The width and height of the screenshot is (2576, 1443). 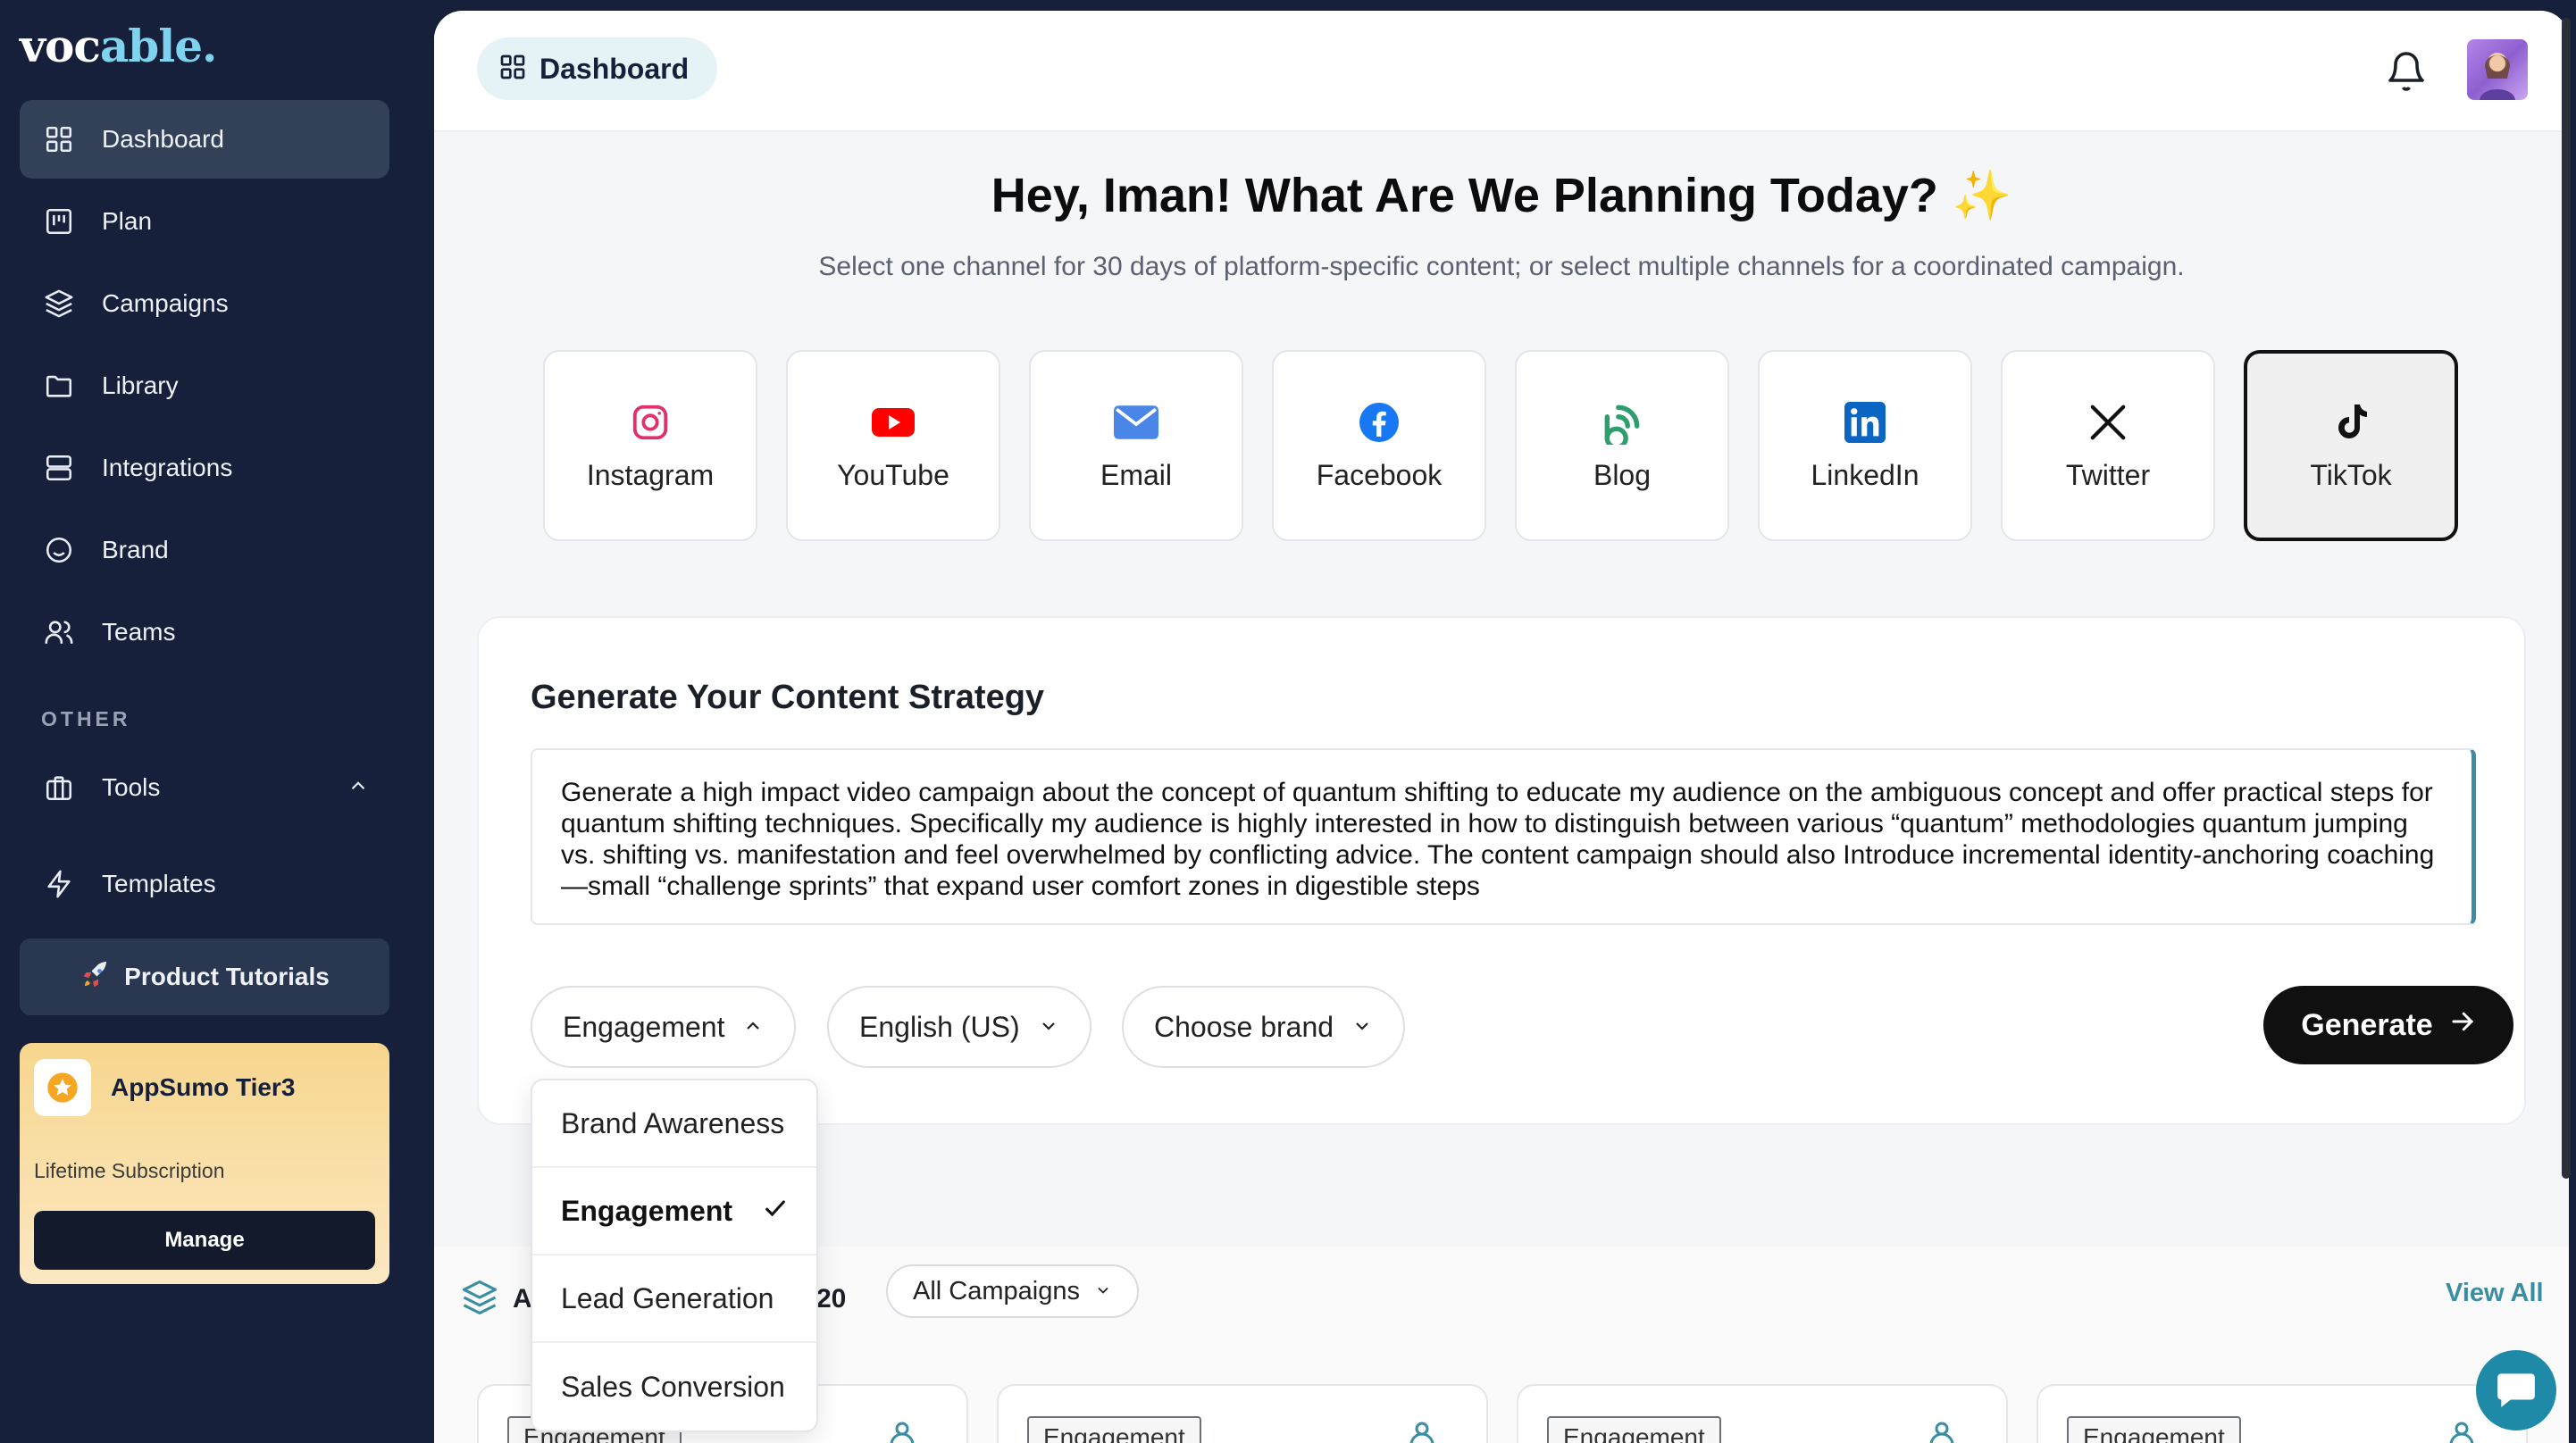 What do you see at coordinates (205, 976) in the screenshot?
I see `product-tutorials-button: Product Tutorials` at bounding box center [205, 976].